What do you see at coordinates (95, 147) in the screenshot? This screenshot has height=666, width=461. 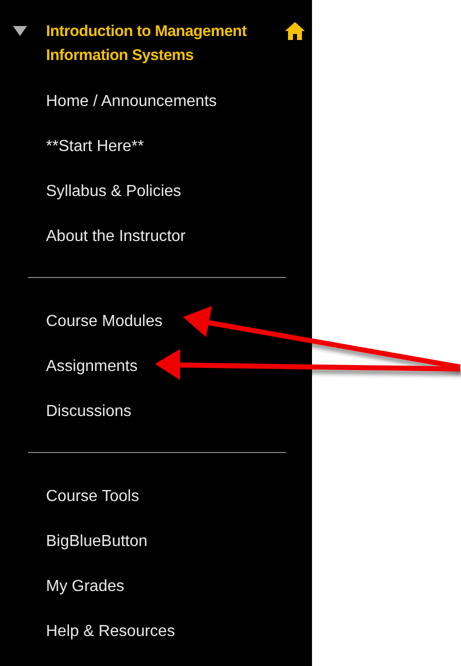 I see `menu-link: **Start Here**` at bounding box center [95, 147].